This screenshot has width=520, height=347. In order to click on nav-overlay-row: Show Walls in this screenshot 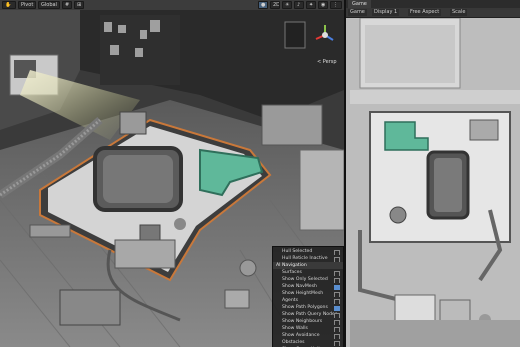, I will do `click(308, 328)`.